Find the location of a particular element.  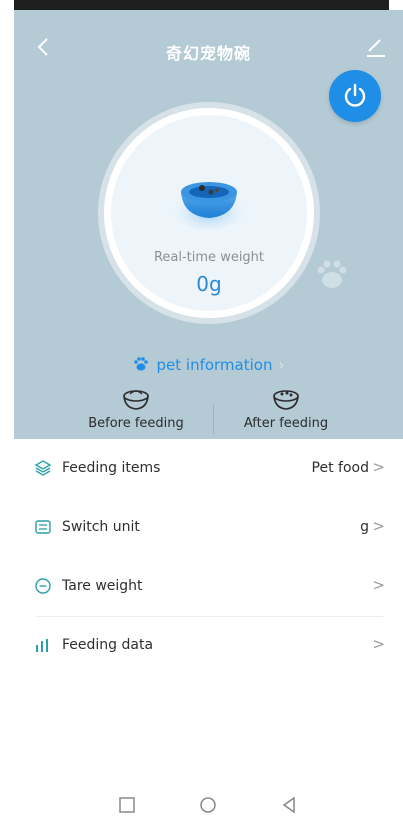

layers-icon is located at coordinates (43, 468).